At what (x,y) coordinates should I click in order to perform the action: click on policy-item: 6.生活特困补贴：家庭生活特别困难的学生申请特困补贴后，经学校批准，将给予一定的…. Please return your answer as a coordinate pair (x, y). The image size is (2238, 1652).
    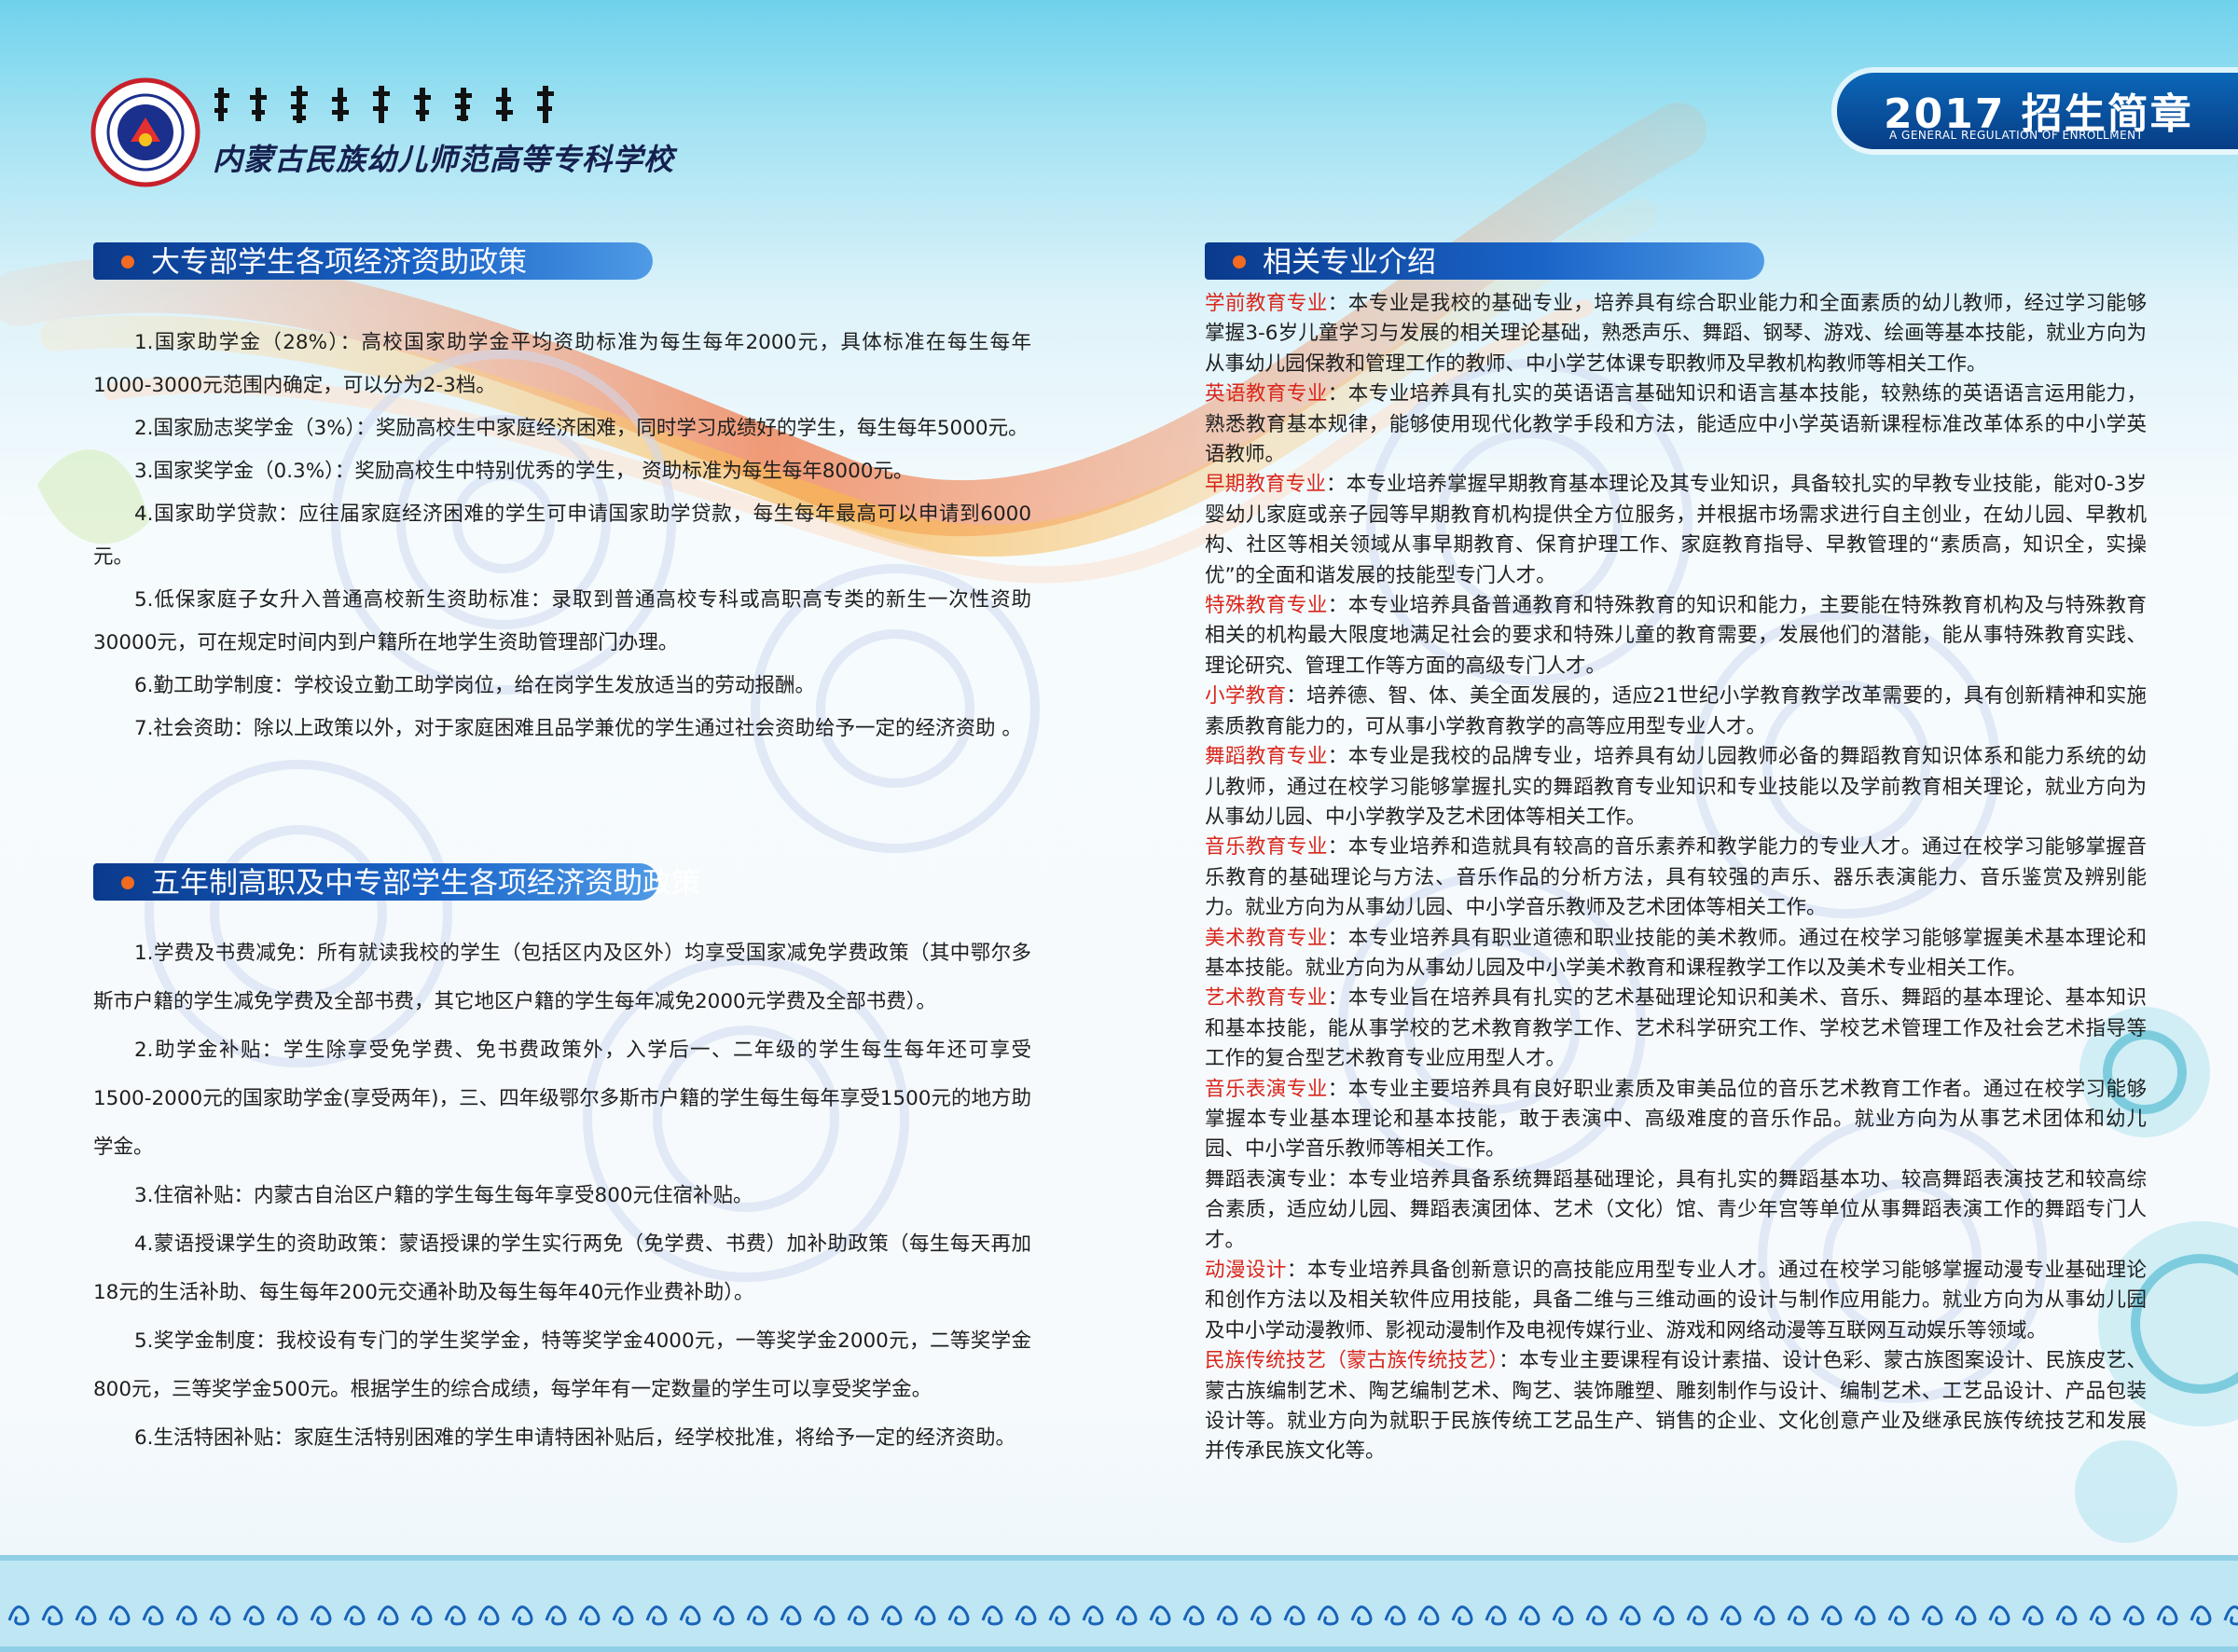
    Looking at the image, I should click on (575, 1438).